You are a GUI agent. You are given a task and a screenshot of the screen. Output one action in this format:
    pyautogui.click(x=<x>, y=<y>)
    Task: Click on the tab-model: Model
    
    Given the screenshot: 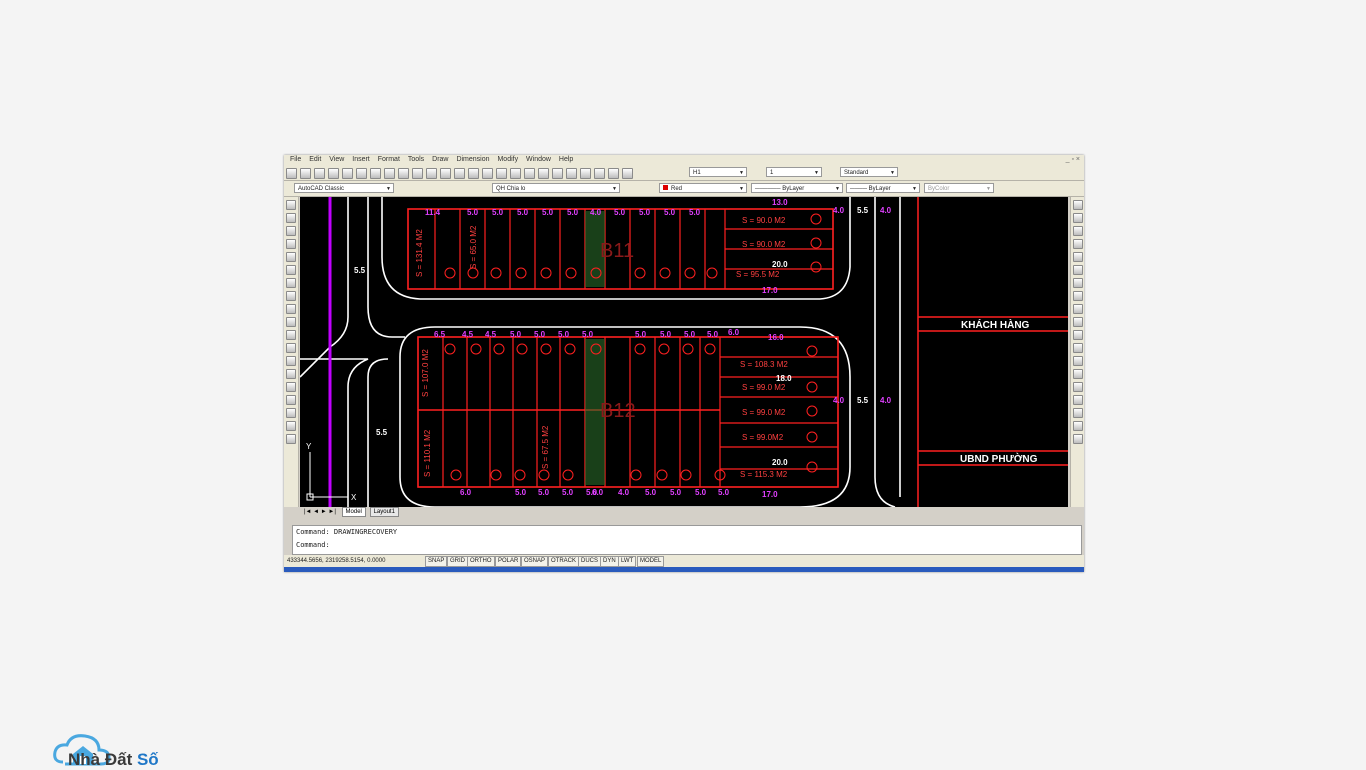 What is the action you would take?
    pyautogui.click(x=353, y=512)
    